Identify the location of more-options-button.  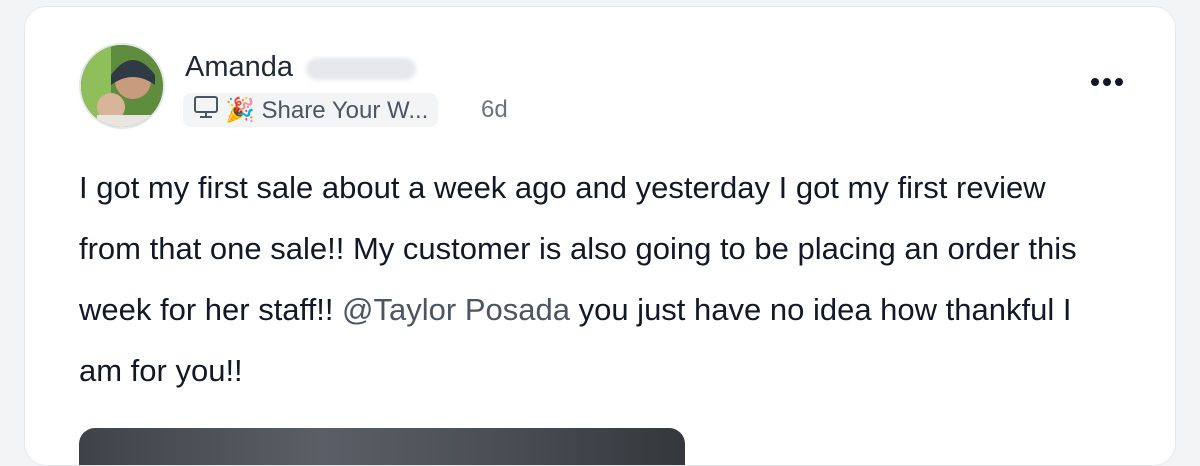
(1107, 82).